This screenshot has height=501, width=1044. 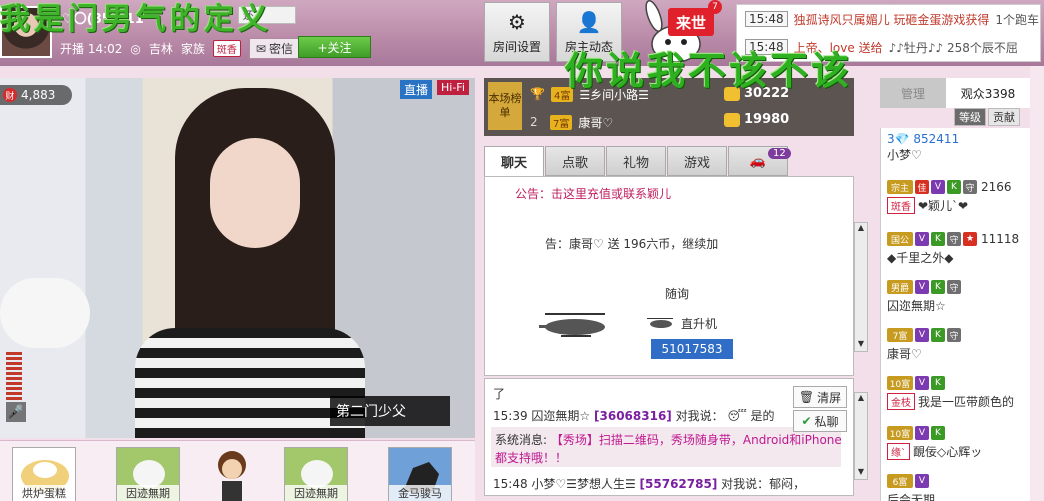 I want to click on rank-row: 2 7富 康哥♡, so click(x=571, y=122).